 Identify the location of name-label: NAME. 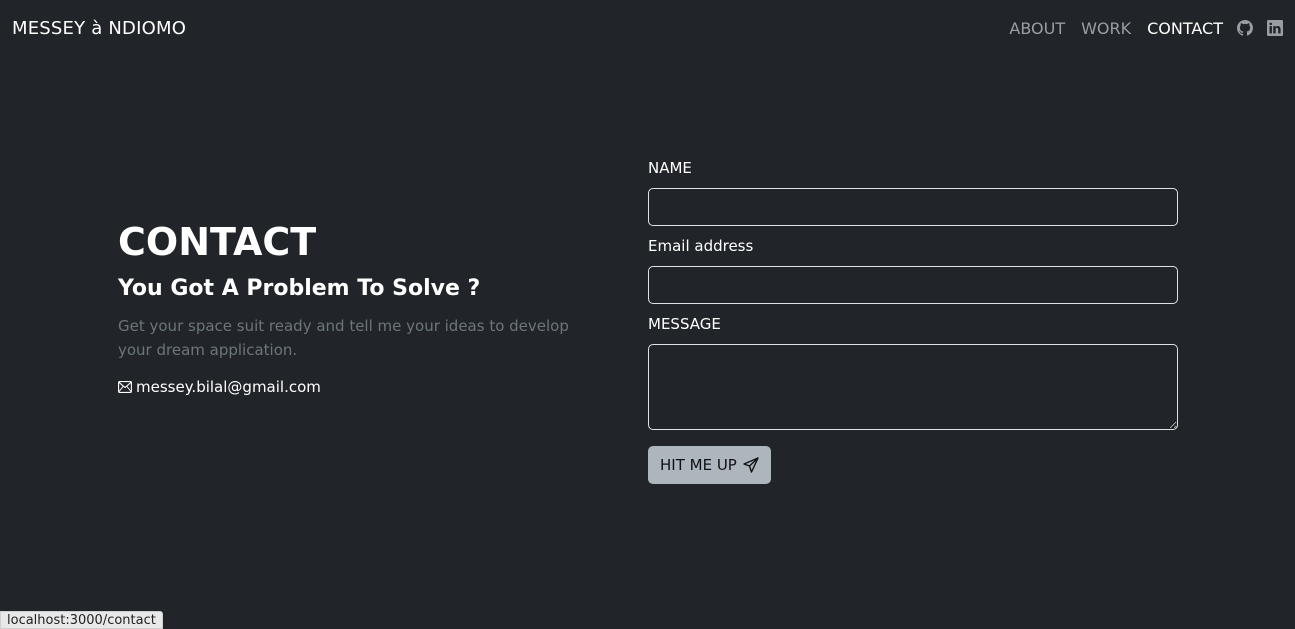
(670, 168).